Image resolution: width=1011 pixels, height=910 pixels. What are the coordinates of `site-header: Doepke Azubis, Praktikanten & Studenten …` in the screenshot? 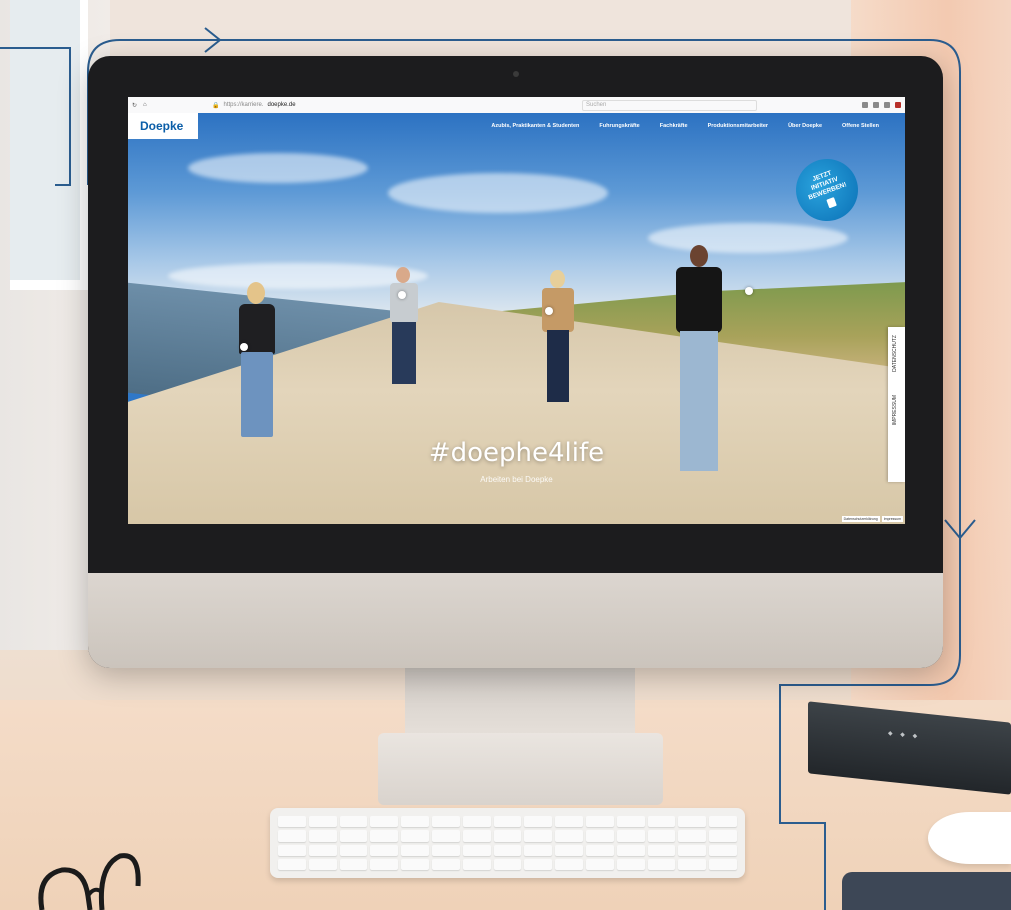 It's located at (516, 126).